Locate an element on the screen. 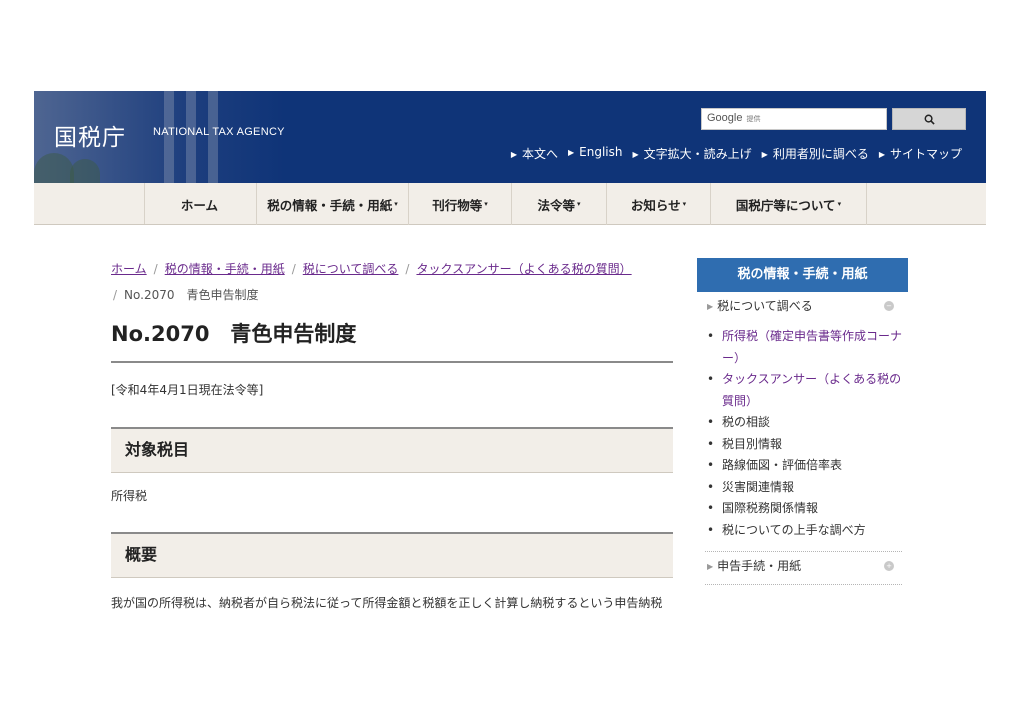 The width and height of the screenshot is (1024, 724). divider is located at coordinates (803, 584).